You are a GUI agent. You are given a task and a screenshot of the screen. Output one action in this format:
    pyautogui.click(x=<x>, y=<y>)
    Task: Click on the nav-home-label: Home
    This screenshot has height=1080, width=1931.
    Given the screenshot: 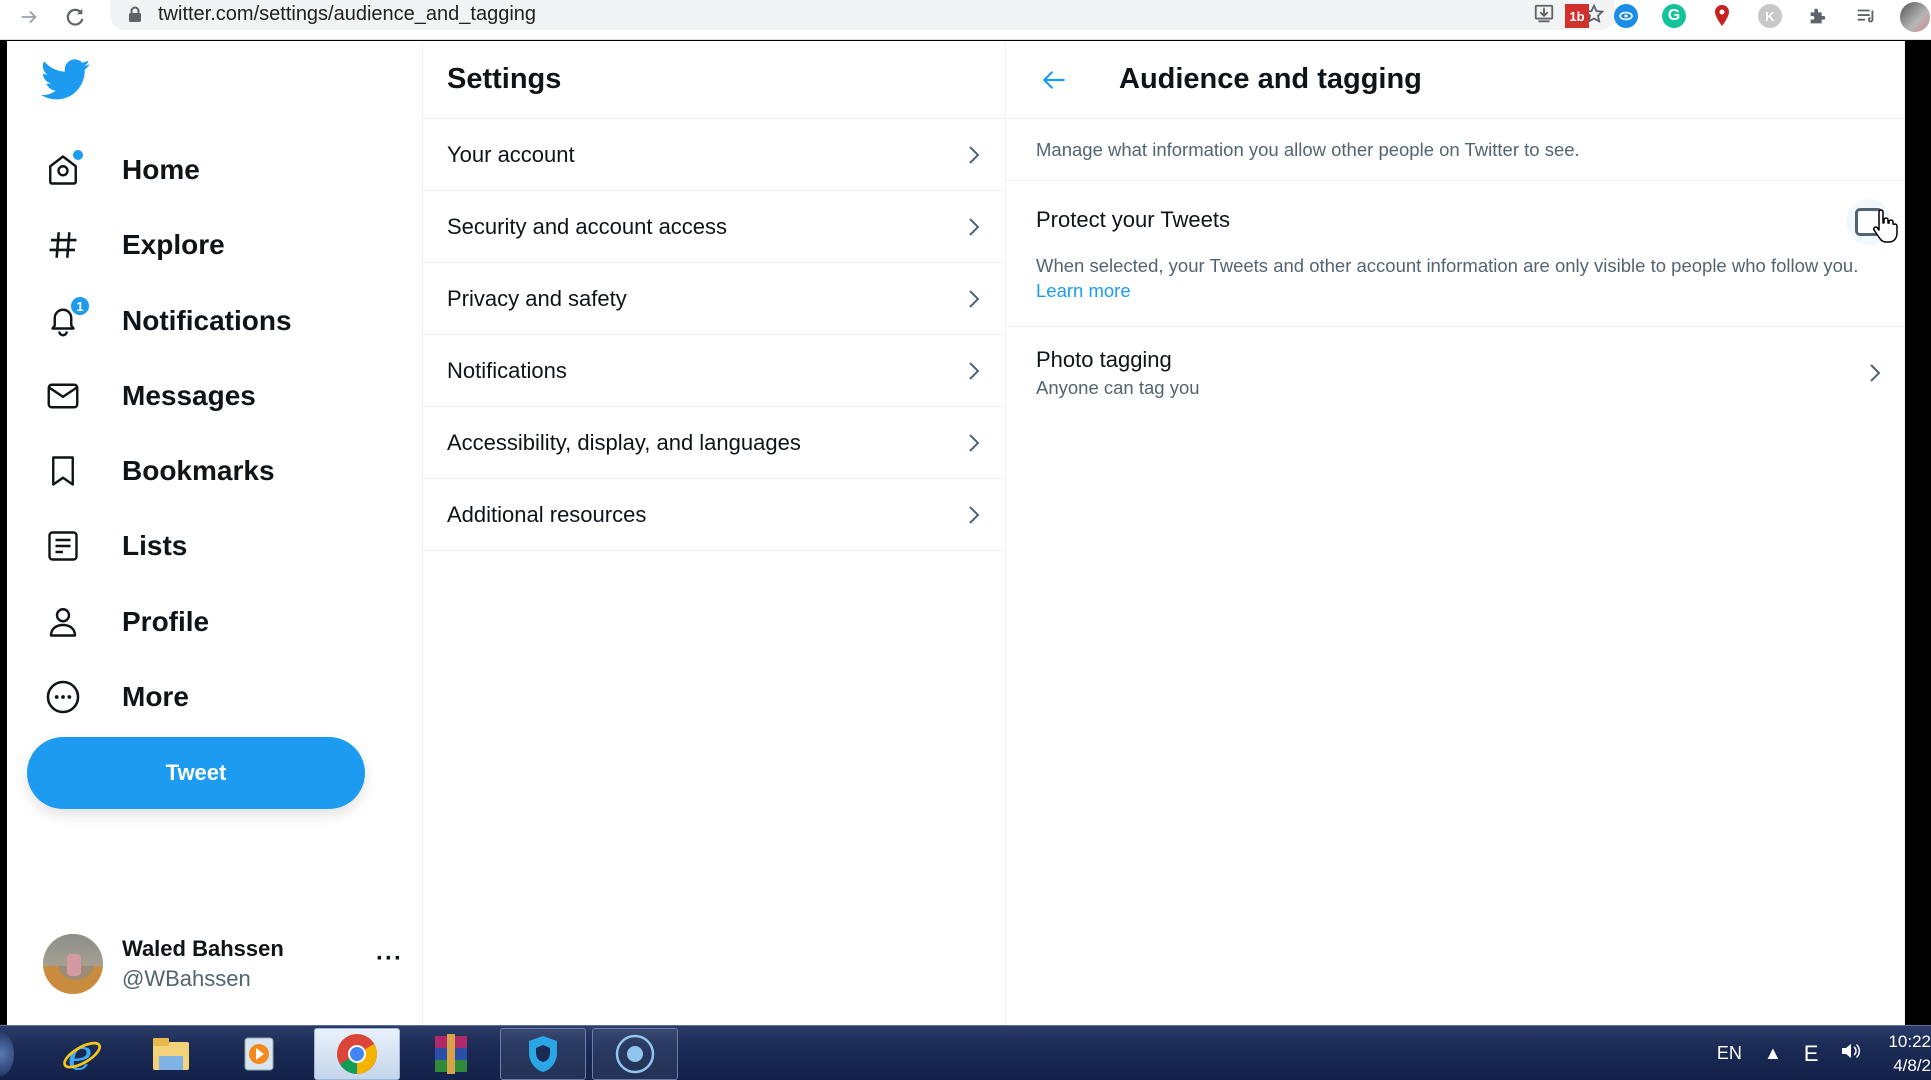 What is the action you would take?
    pyautogui.click(x=161, y=169)
    